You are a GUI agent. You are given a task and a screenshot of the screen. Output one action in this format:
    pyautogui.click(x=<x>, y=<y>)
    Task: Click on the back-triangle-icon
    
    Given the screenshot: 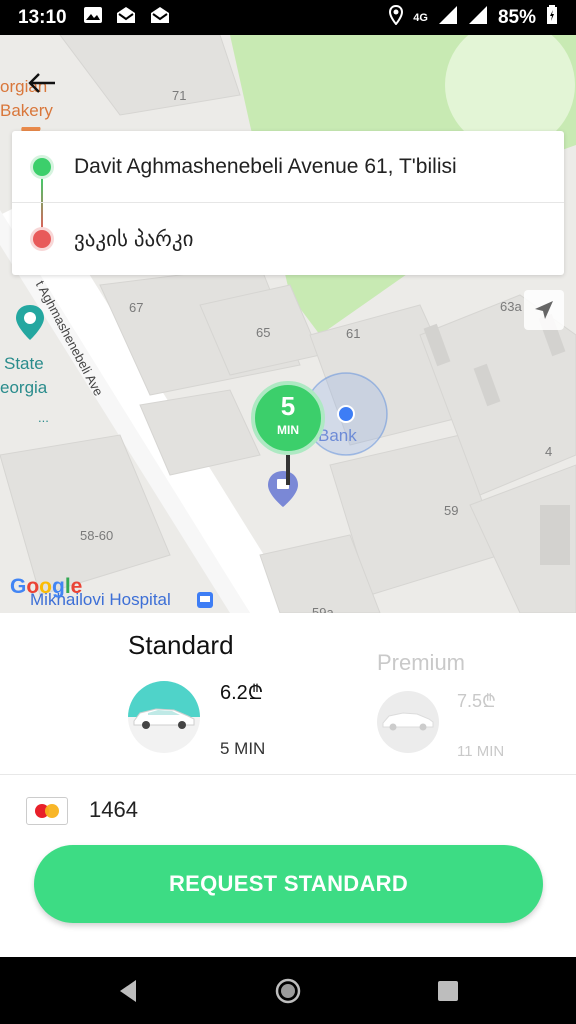 What is the action you would take?
    pyautogui.click(x=128, y=991)
    